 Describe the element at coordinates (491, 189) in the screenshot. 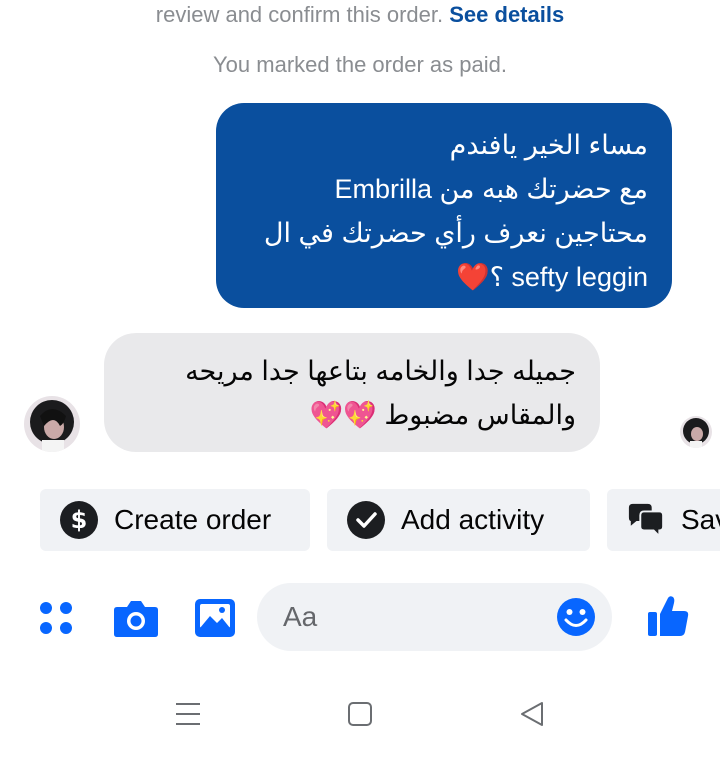

I see `message-line: مع حضرتك هبه من Embrilla` at that location.